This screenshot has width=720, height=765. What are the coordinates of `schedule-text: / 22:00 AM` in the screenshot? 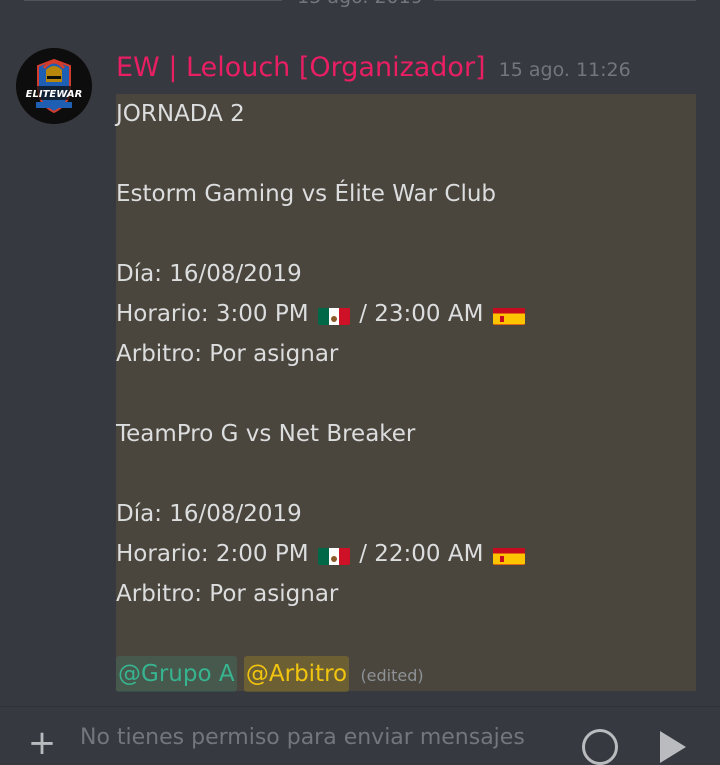 It's located at (421, 554).